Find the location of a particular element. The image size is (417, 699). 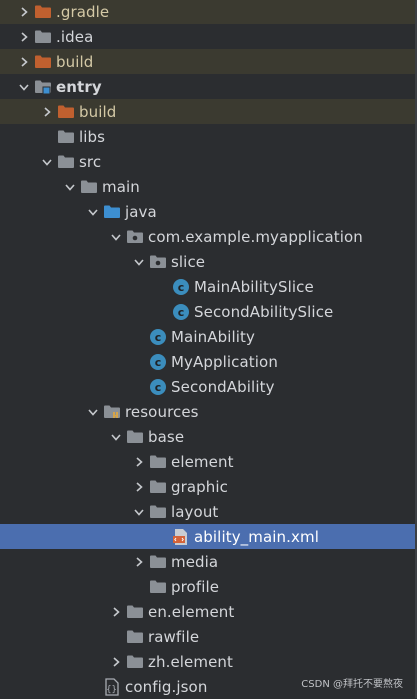

tree-row: main is located at coordinates (208, 186).